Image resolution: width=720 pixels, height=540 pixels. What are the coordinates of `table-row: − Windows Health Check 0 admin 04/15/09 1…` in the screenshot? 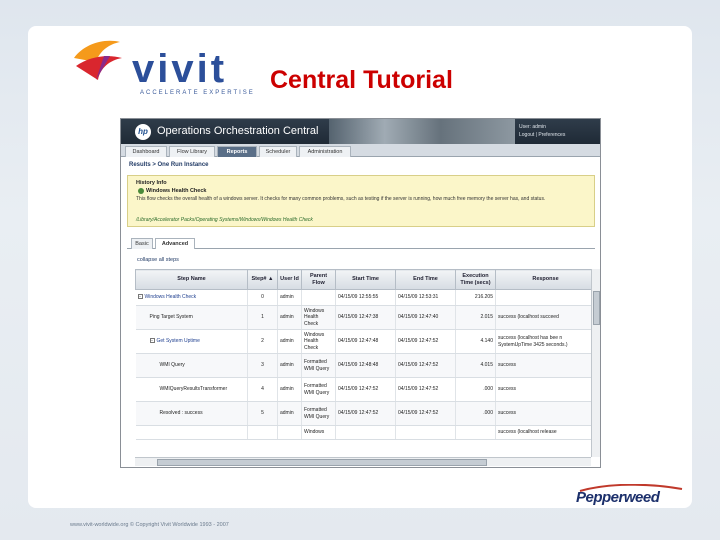 It's located at (365, 297).